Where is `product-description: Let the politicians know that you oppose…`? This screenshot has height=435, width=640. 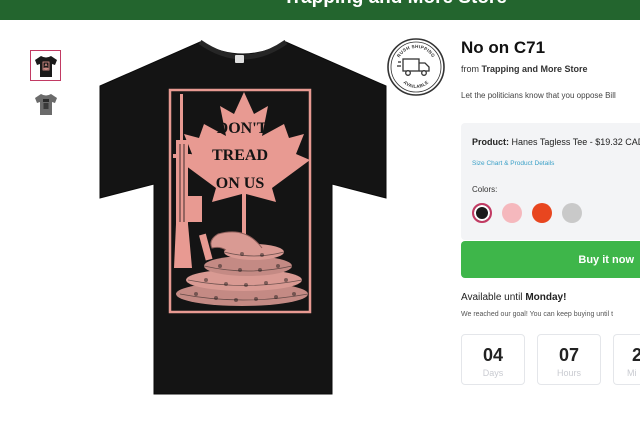
product-description: Let the politicians know that you oppose… is located at coordinates (538, 95).